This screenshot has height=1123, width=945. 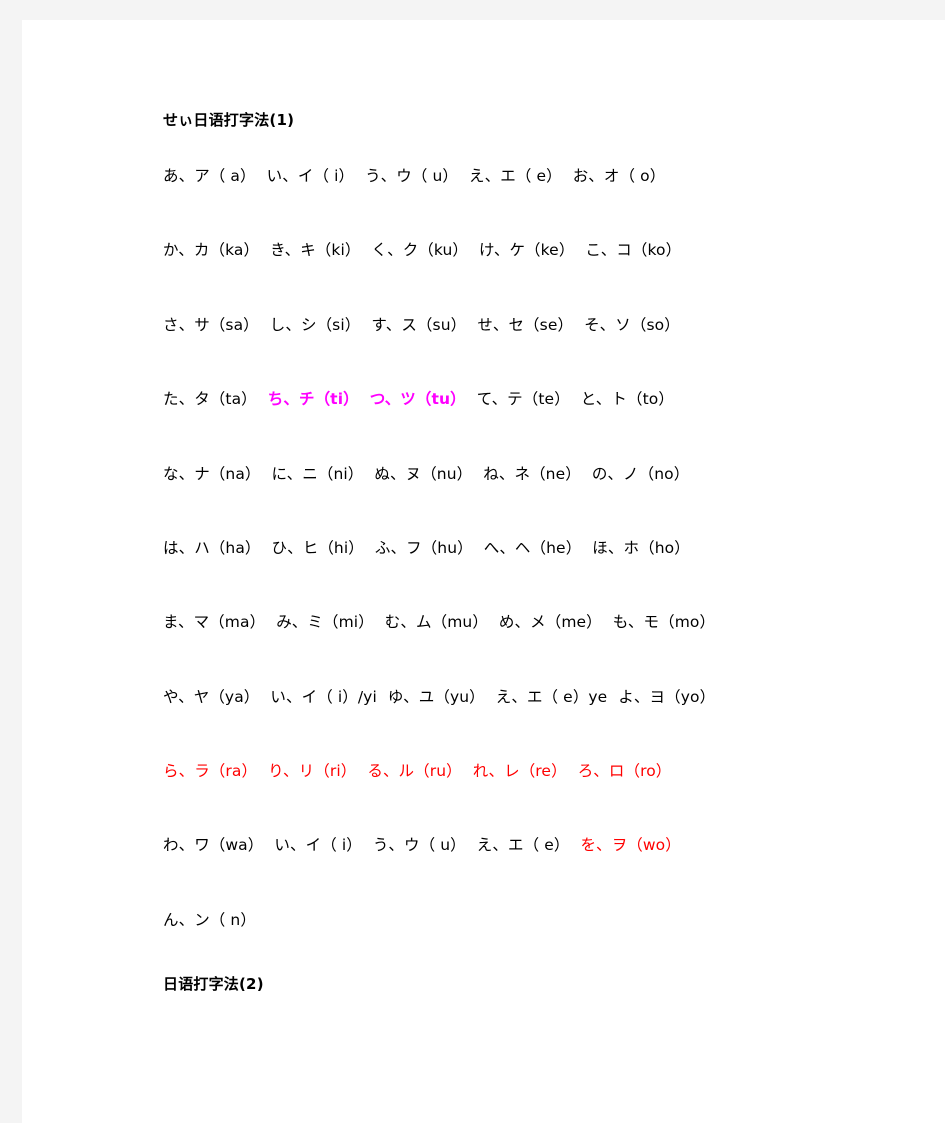 I want to click on kana-cell: て、テ（te）, so click(x=523, y=399).